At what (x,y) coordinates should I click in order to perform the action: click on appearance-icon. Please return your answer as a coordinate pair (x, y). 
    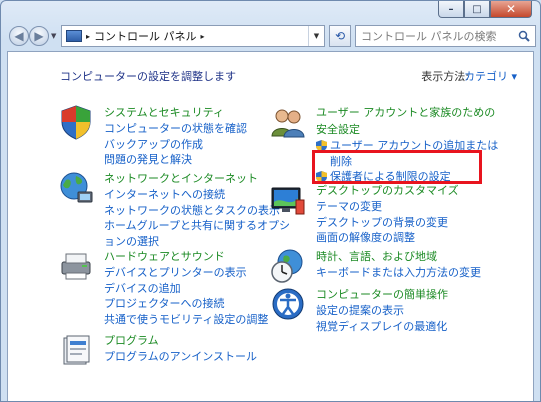
    Looking at the image, I should click on (288, 200).